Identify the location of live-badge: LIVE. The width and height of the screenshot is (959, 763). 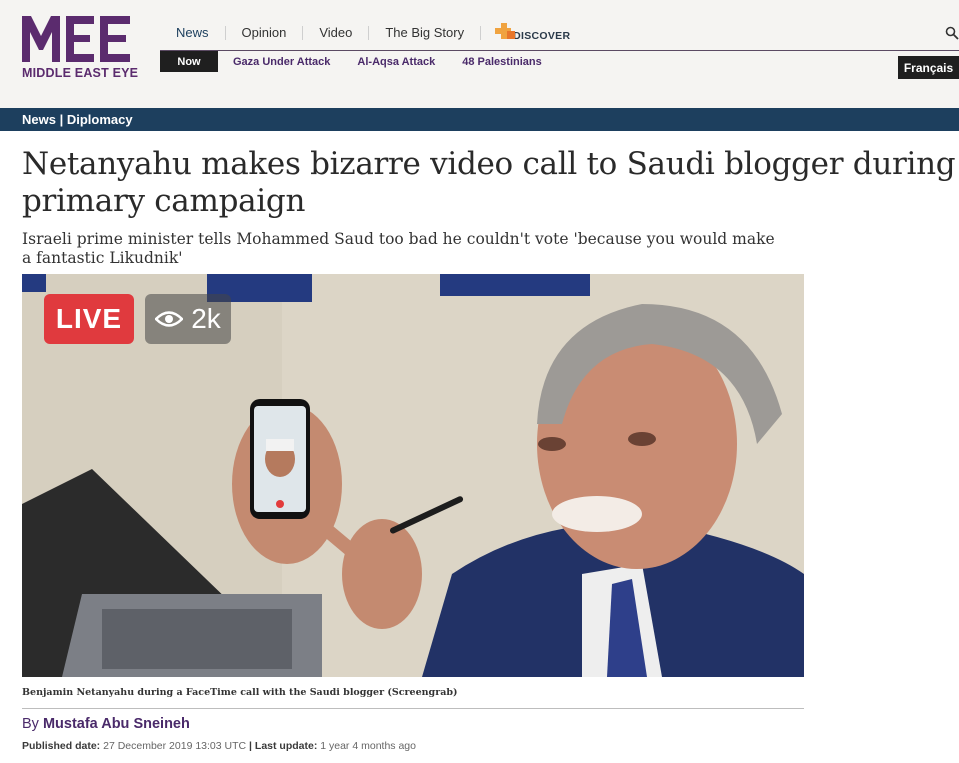
(89, 319).